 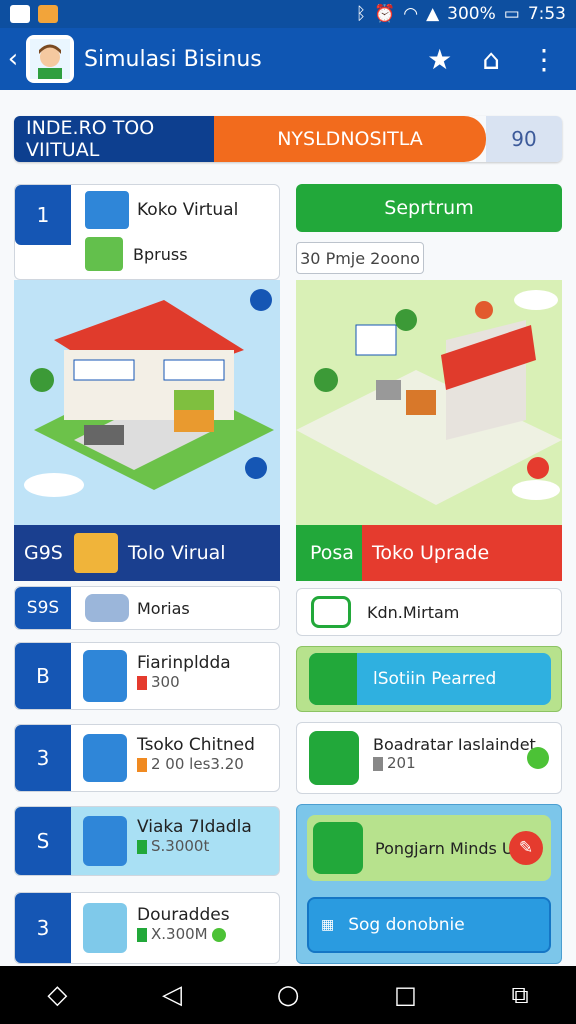 I want to click on row-title: Viaka 7Idadla, so click(x=194, y=827).